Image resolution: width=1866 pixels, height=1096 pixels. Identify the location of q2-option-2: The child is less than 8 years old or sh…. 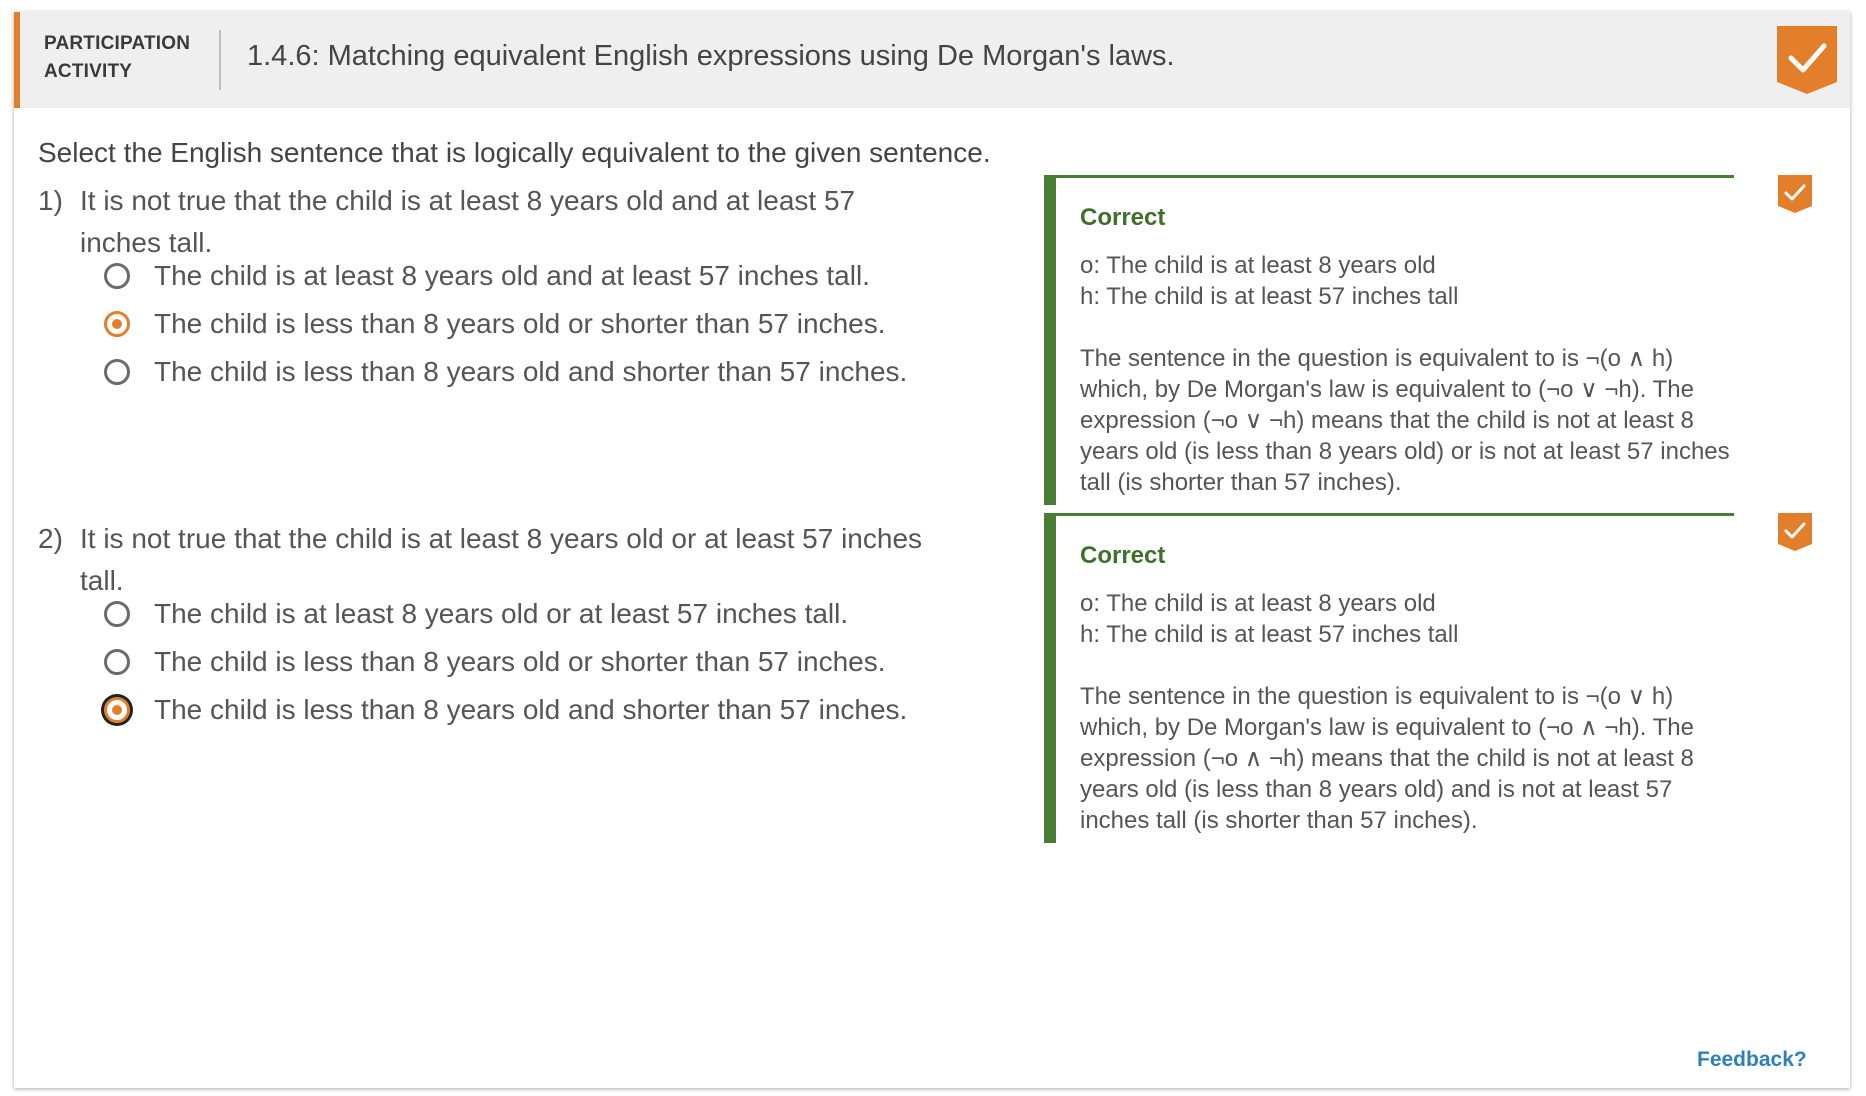
(495, 662).